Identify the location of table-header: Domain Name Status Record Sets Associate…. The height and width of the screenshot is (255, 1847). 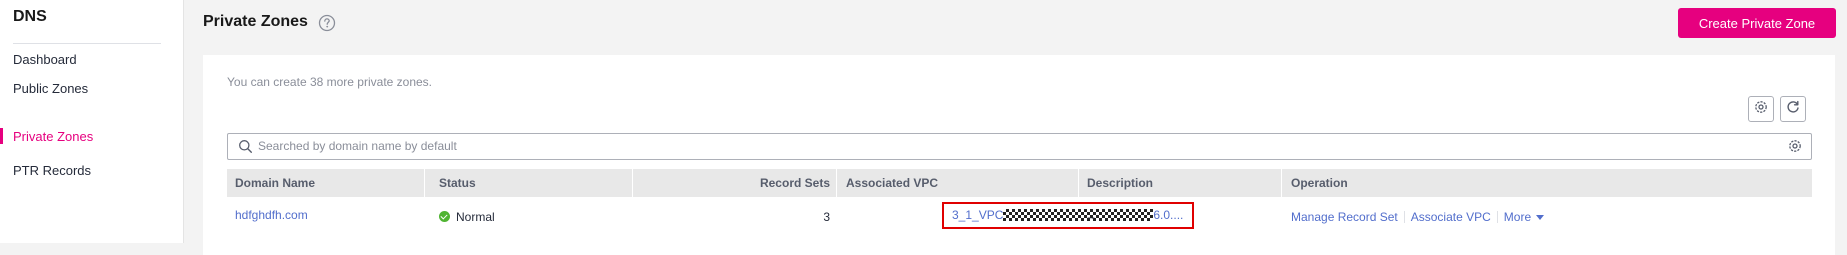
(1019, 183).